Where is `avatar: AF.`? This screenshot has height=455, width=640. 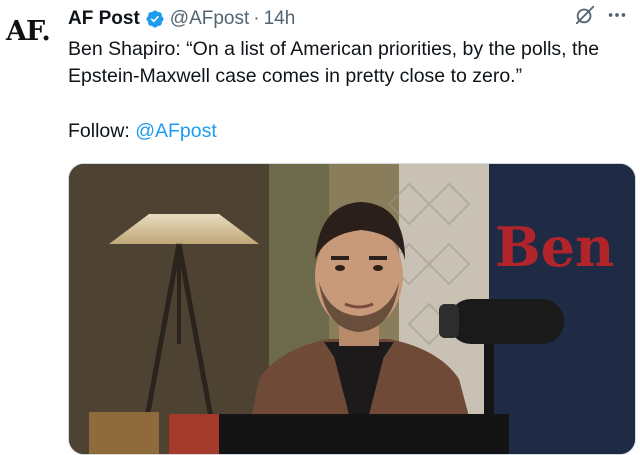 avatar: AF. is located at coordinates (31, 32).